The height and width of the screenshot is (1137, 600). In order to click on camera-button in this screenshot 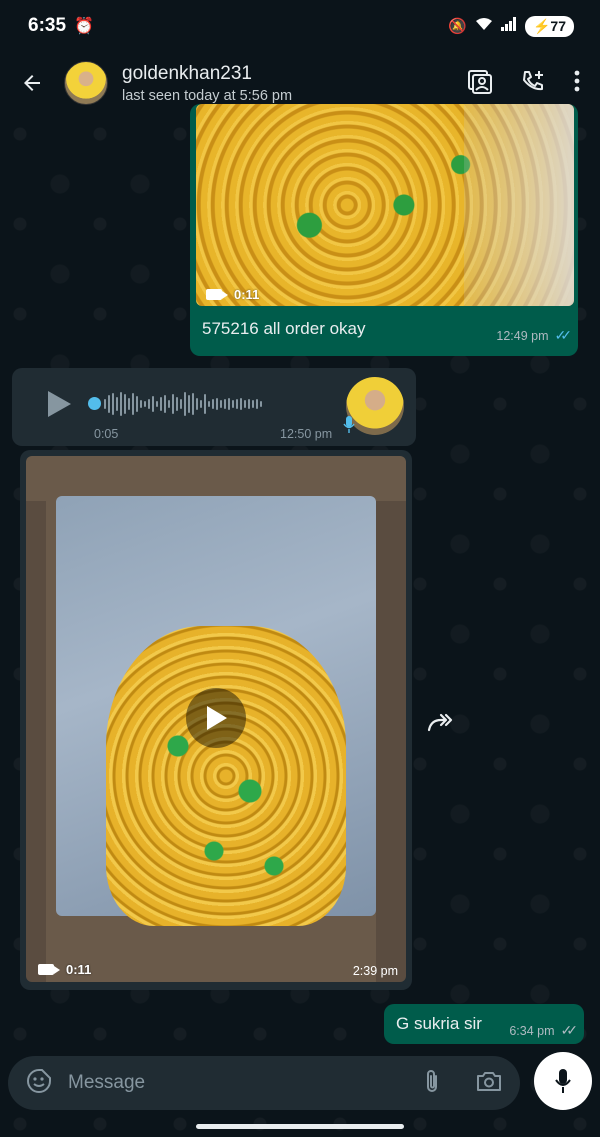, I will do `click(489, 1083)`.